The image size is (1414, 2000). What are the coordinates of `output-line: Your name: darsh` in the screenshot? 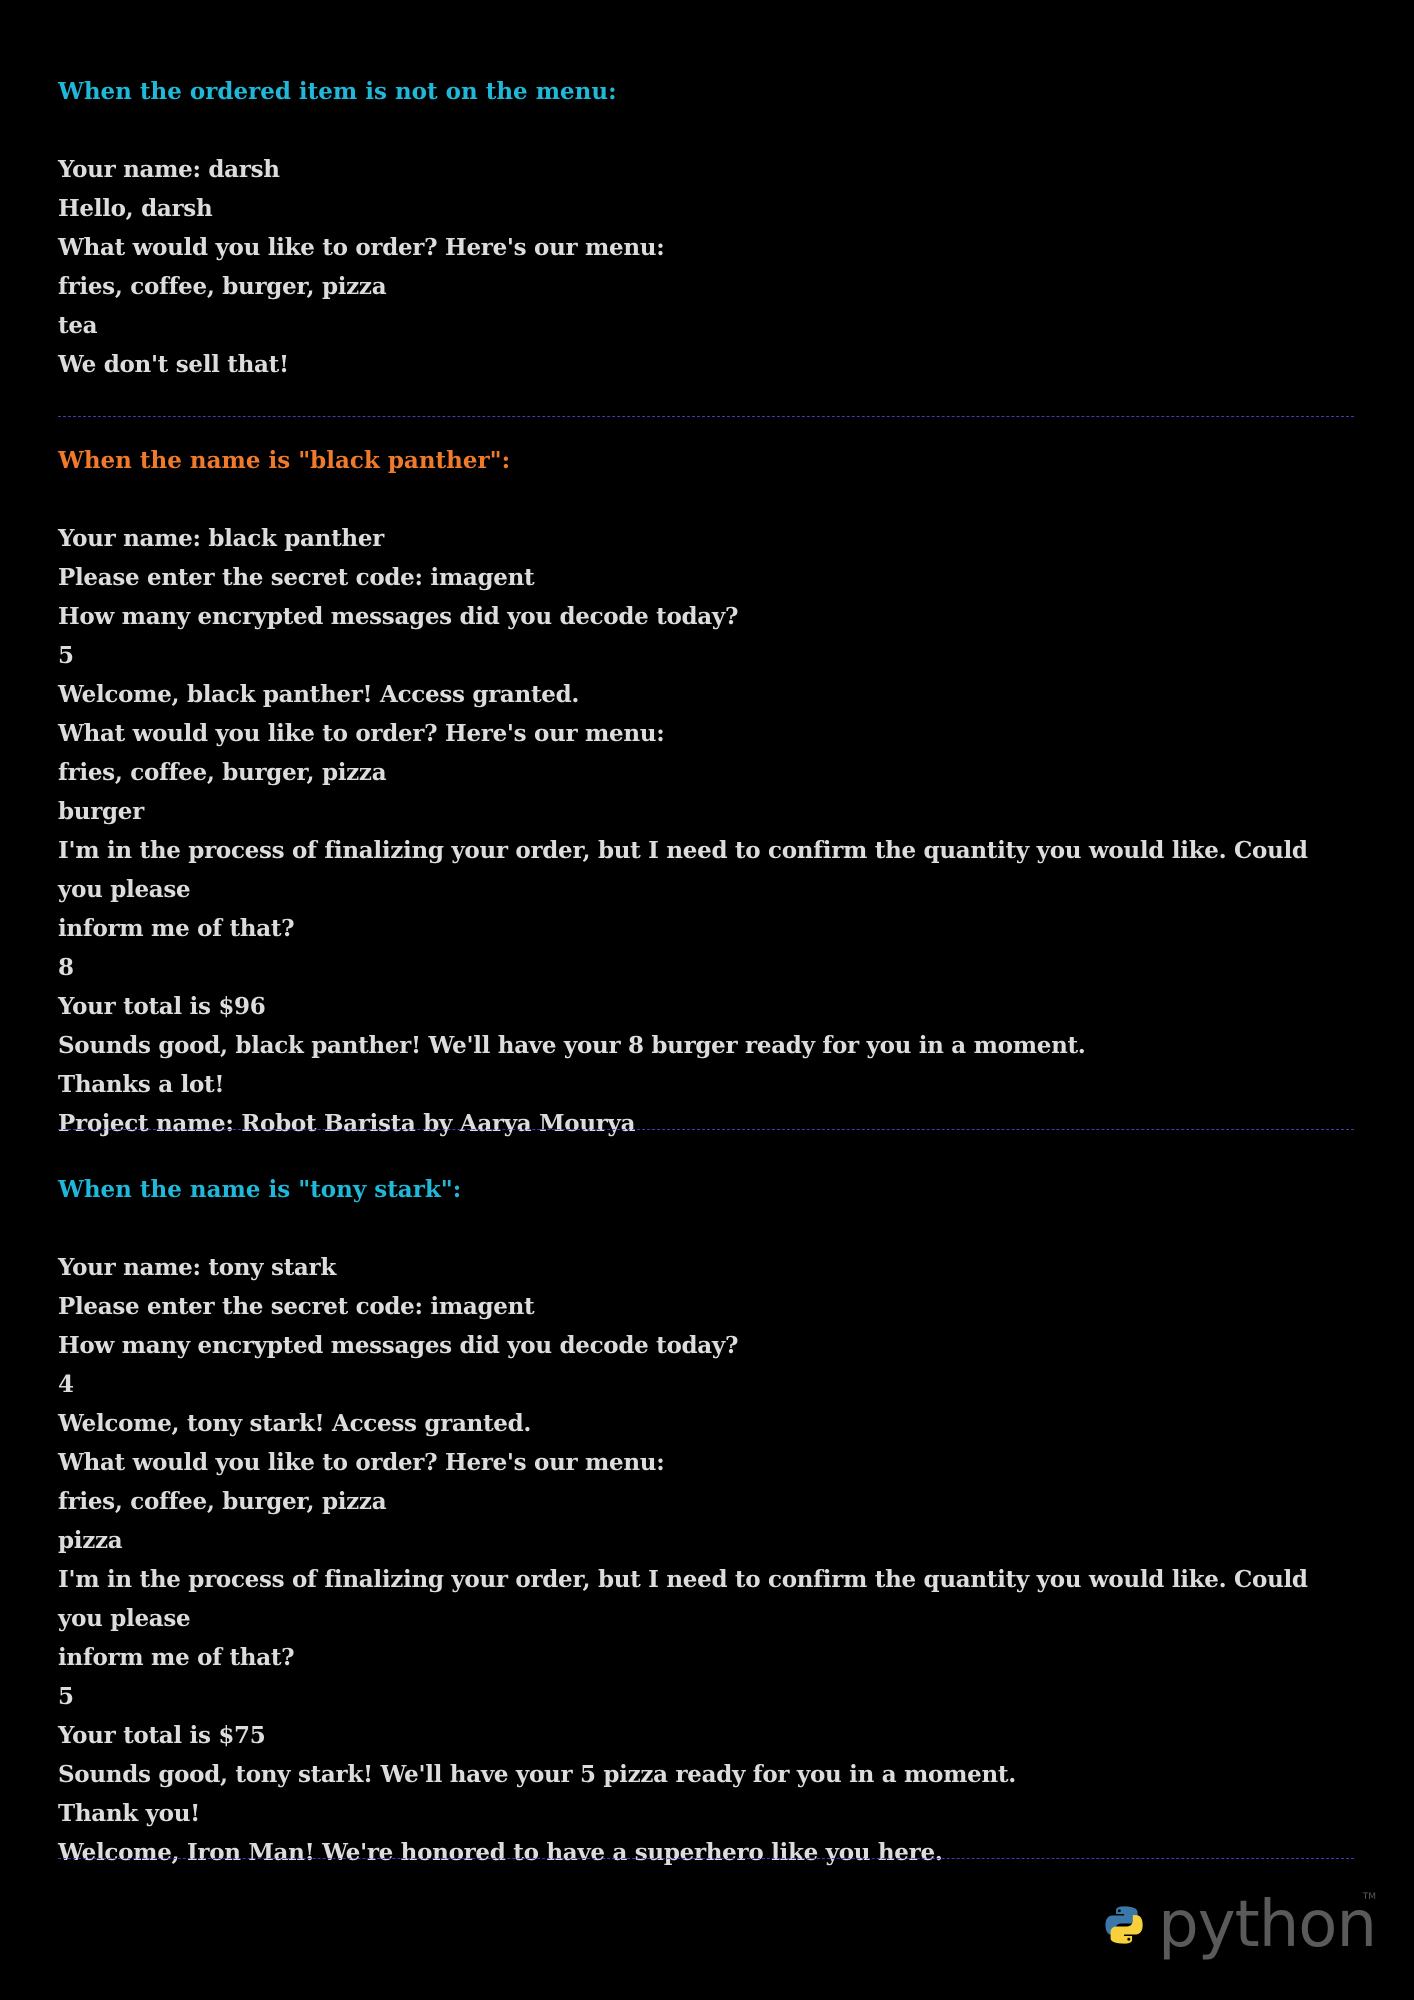 It's located at (169, 169).